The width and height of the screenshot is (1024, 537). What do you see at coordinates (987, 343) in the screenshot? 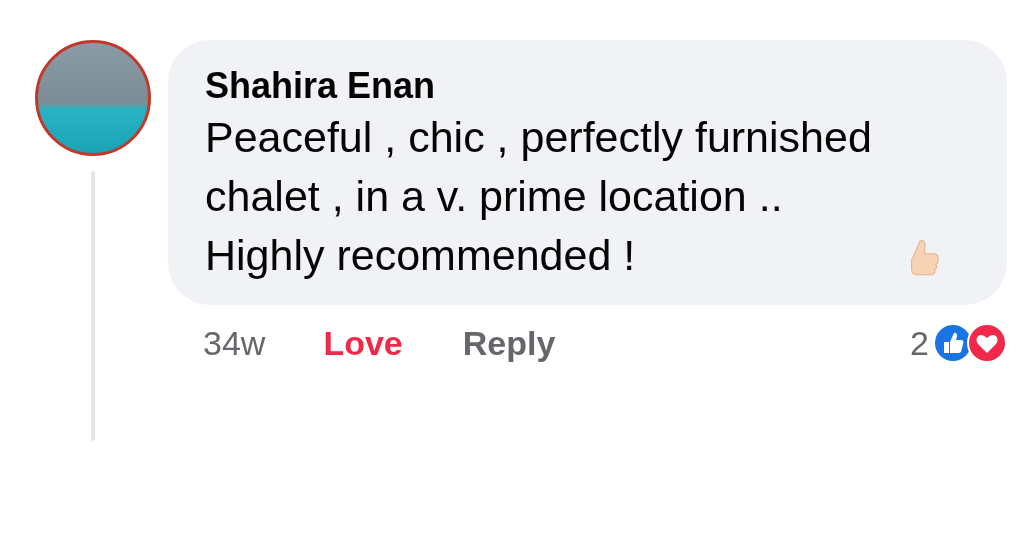
I see `heart-reaction-icon` at bounding box center [987, 343].